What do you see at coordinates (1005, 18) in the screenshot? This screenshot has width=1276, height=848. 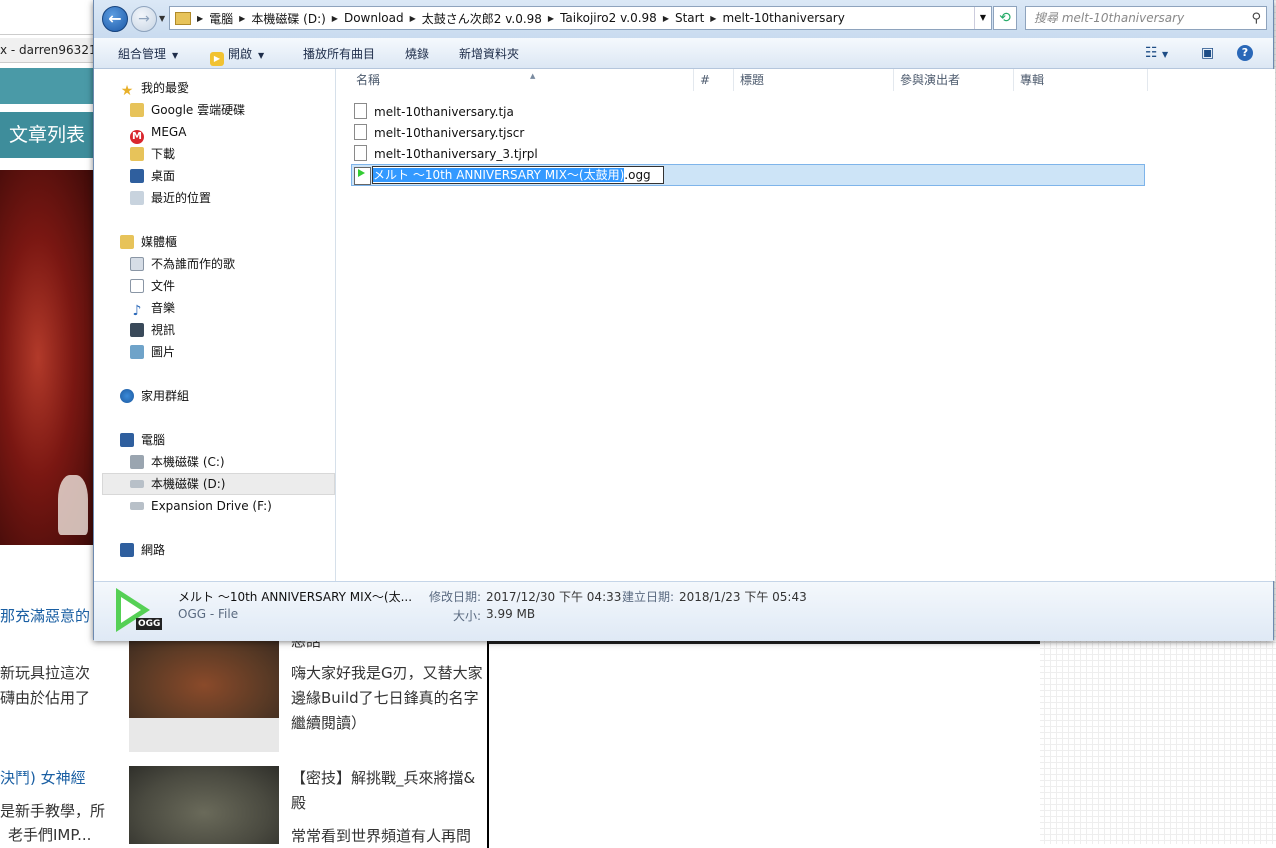 I see `refresh-button: ⟲` at bounding box center [1005, 18].